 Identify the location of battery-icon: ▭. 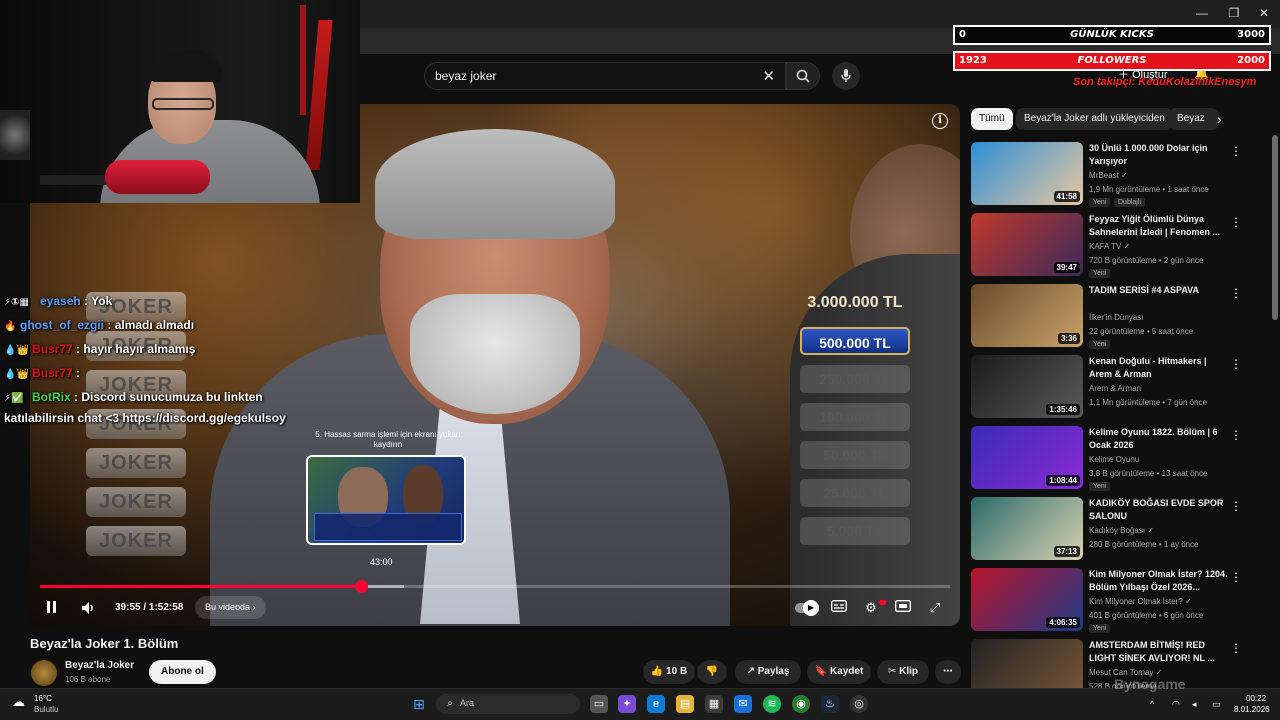
(1216, 704).